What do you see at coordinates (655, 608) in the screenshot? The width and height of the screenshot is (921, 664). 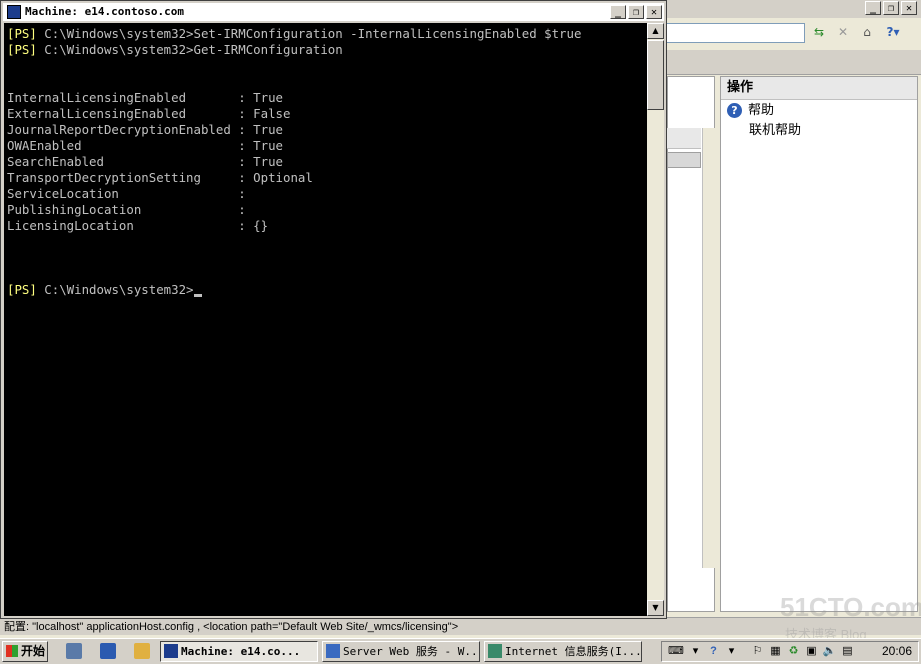 I see `scroll-down-button: ▼` at bounding box center [655, 608].